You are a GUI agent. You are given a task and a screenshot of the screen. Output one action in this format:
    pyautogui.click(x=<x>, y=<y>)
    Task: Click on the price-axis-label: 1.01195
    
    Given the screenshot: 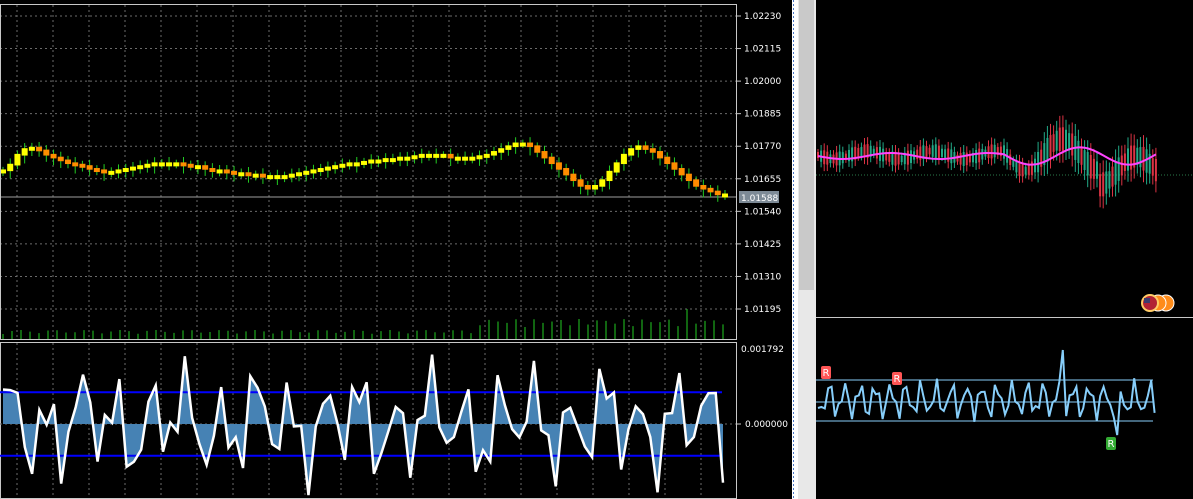 What is the action you would take?
    pyautogui.click(x=762, y=310)
    